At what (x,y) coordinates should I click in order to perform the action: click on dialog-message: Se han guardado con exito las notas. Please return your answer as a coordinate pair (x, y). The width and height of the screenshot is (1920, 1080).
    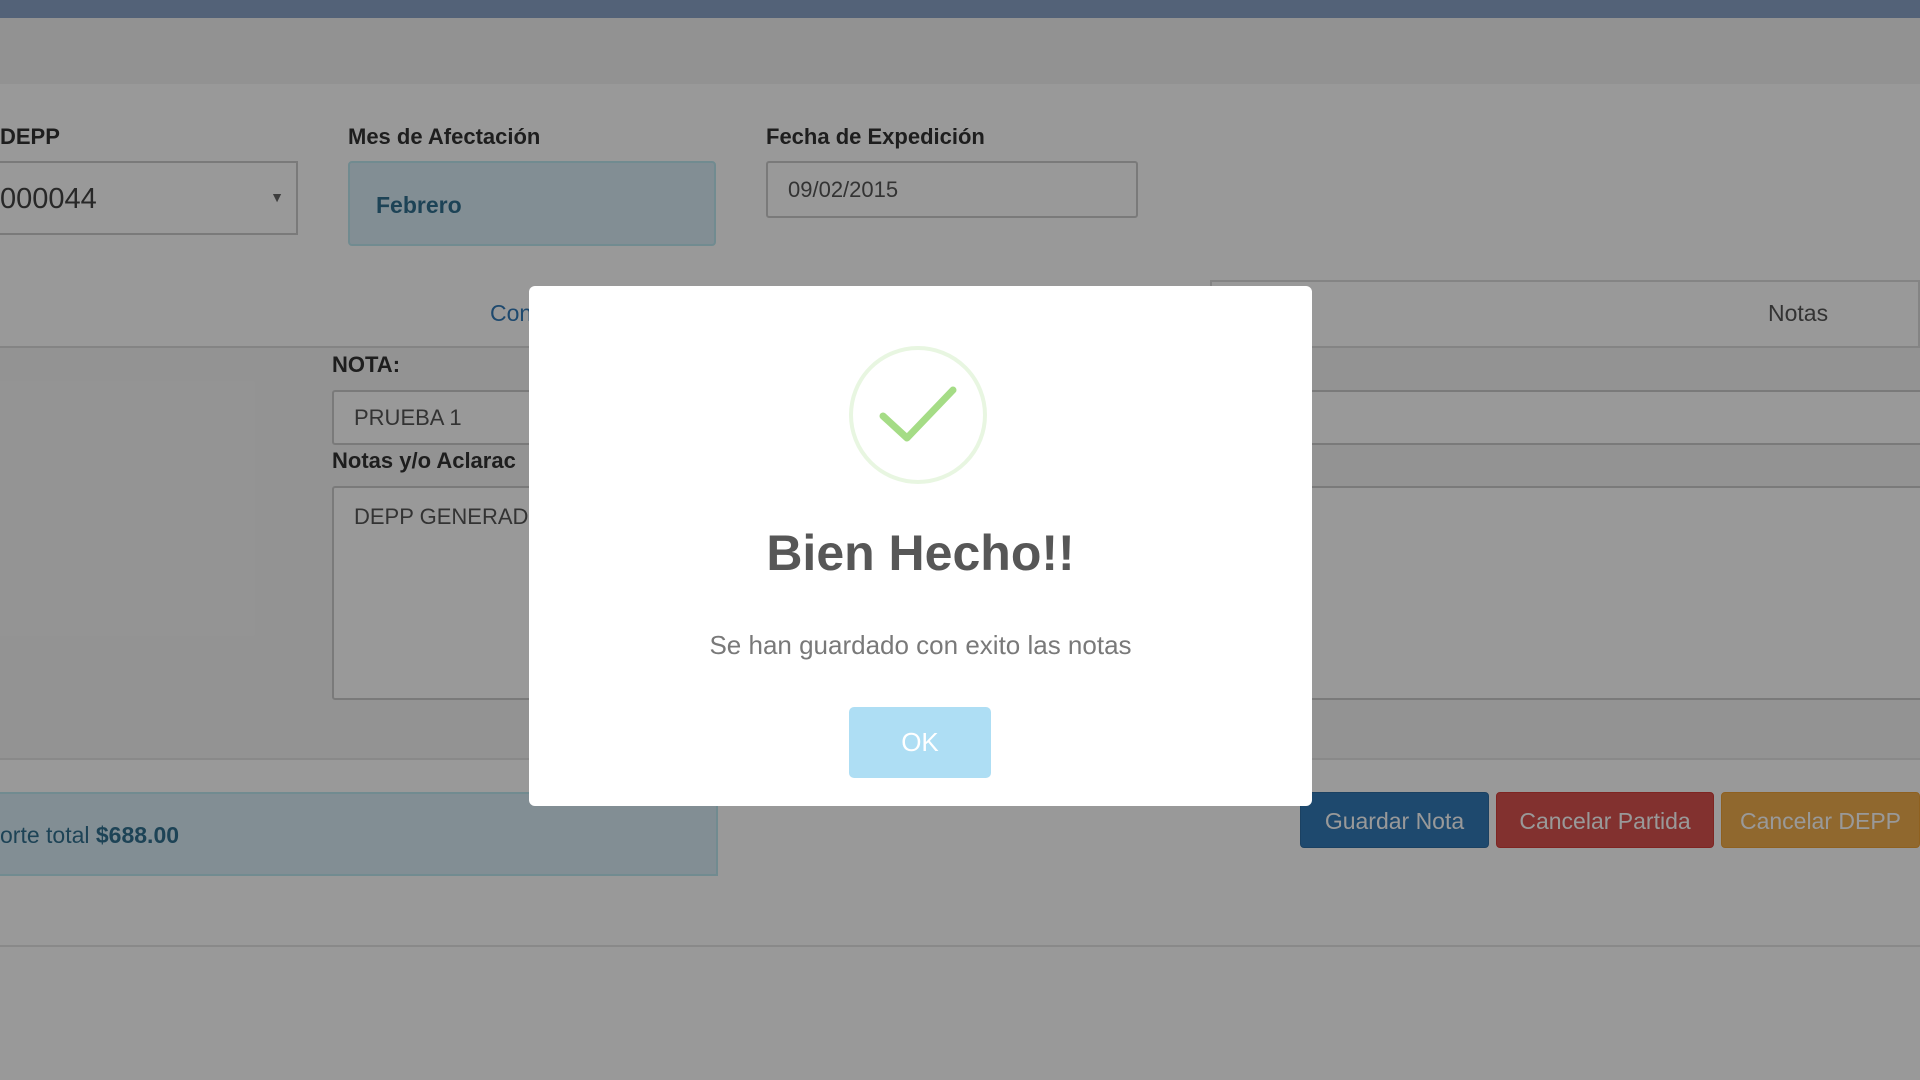
    Looking at the image, I should click on (920, 645).